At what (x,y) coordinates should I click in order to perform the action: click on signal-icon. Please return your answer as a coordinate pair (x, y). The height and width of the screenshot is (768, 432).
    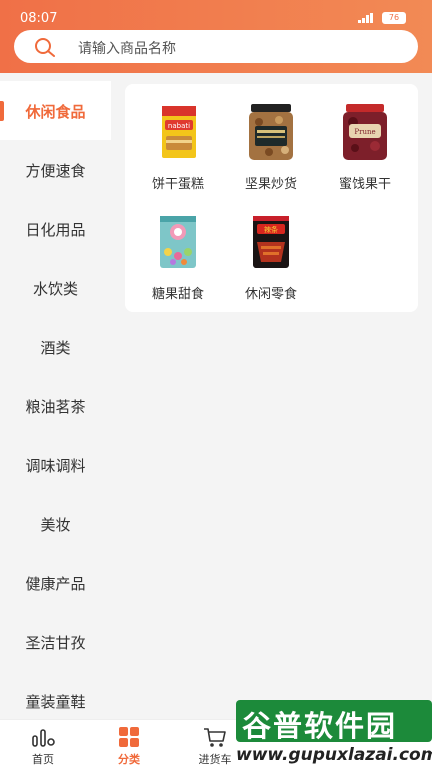
    Looking at the image, I should click on (366, 18).